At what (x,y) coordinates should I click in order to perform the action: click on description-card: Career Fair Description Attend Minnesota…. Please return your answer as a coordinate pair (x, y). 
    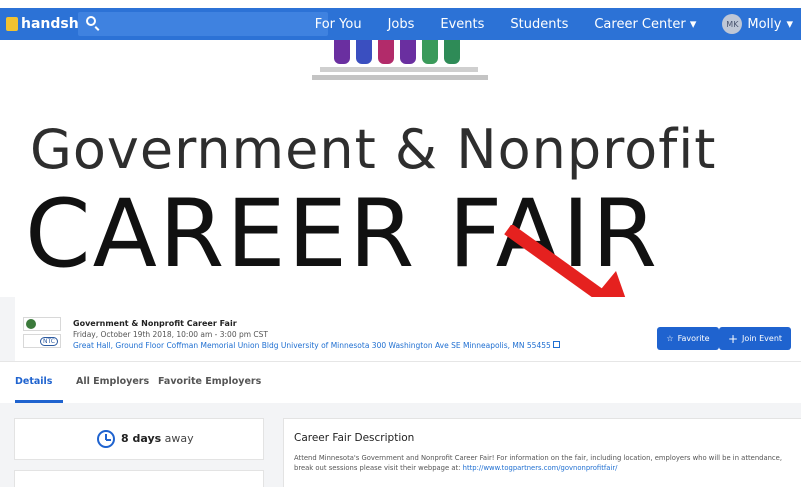
    Looking at the image, I should click on (542, 452).